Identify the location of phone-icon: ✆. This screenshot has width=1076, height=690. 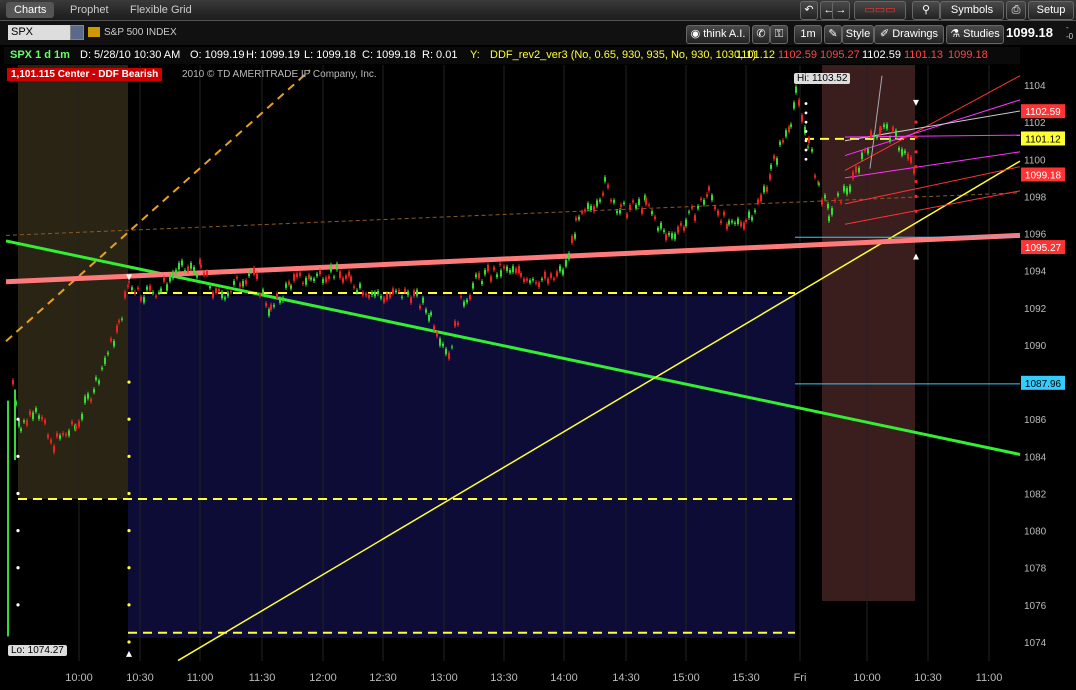
(761, 34).